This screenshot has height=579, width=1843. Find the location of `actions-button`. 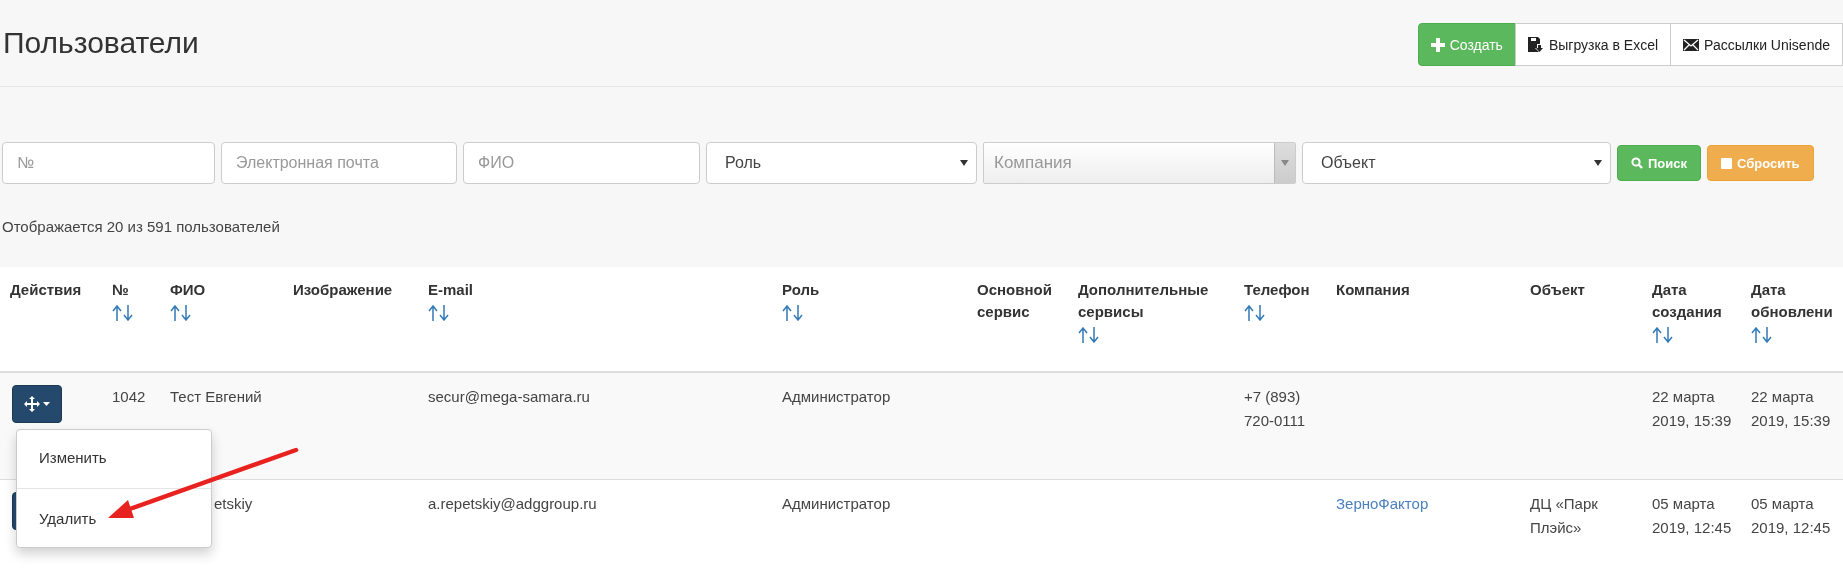

actions-button is located at coordinates (37, 404).